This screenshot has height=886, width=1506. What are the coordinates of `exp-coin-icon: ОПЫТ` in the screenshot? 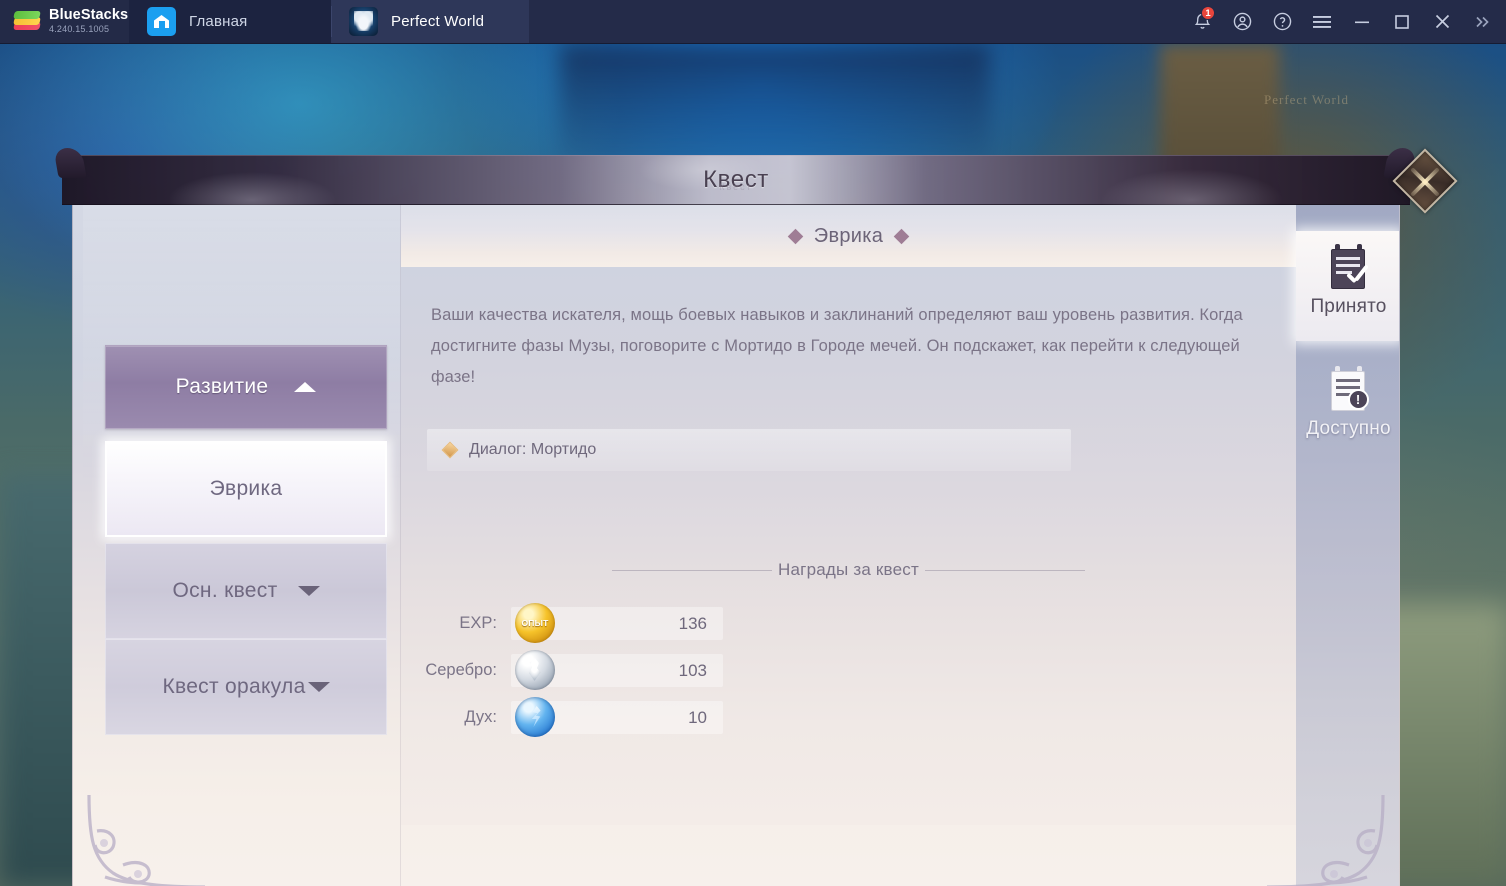 It's located at (535, 623).